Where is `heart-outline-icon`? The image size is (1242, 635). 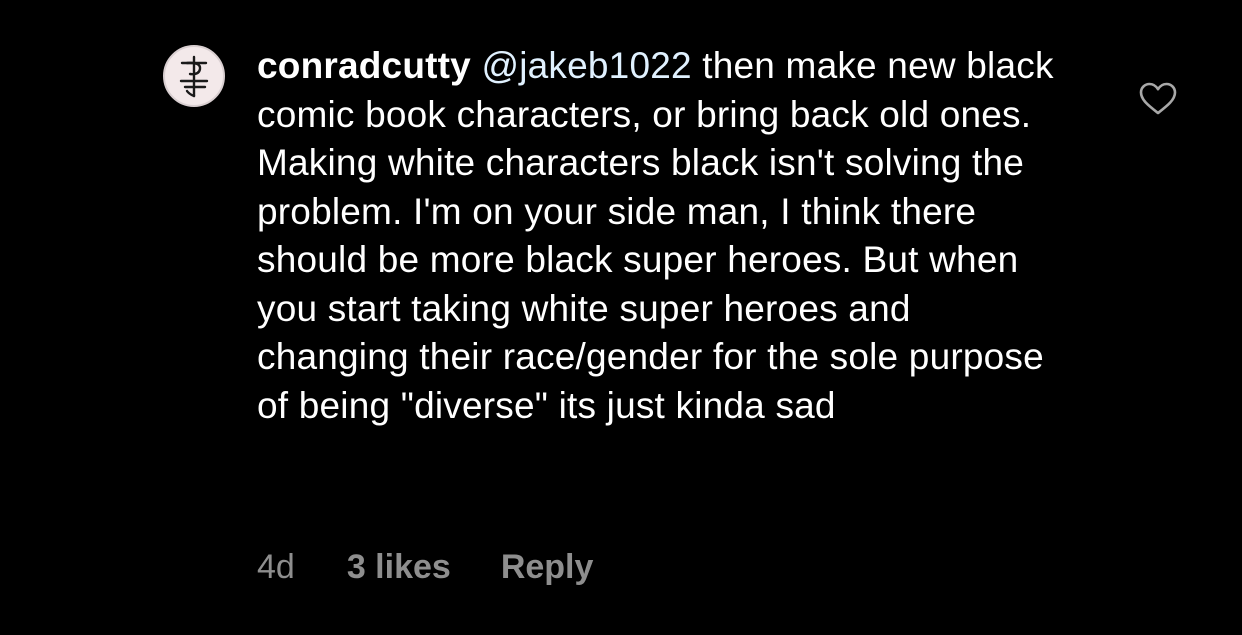 heart-outline-icon is located at coordinates (1158, 98).